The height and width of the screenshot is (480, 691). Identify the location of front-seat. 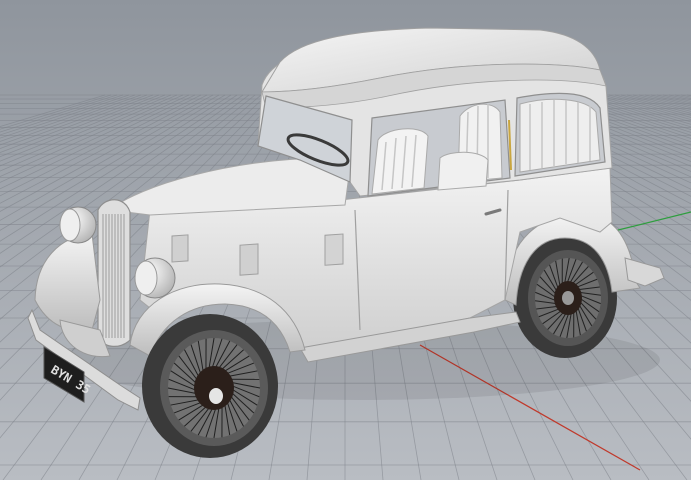
(400, 161).